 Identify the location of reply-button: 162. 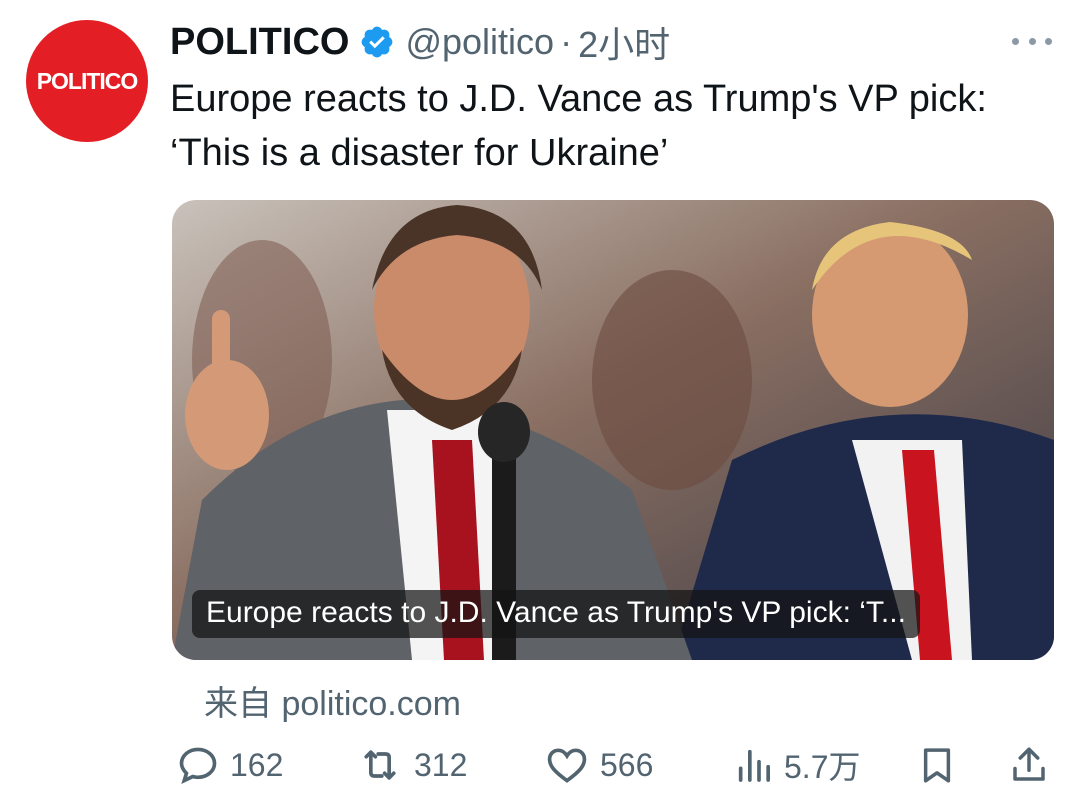
(229, 765).